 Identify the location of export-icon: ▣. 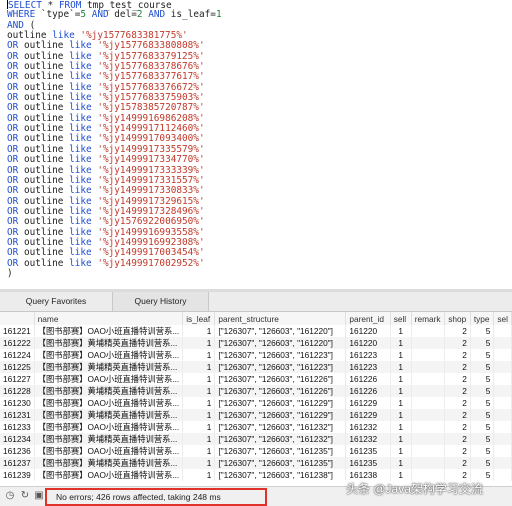
(39, 496).